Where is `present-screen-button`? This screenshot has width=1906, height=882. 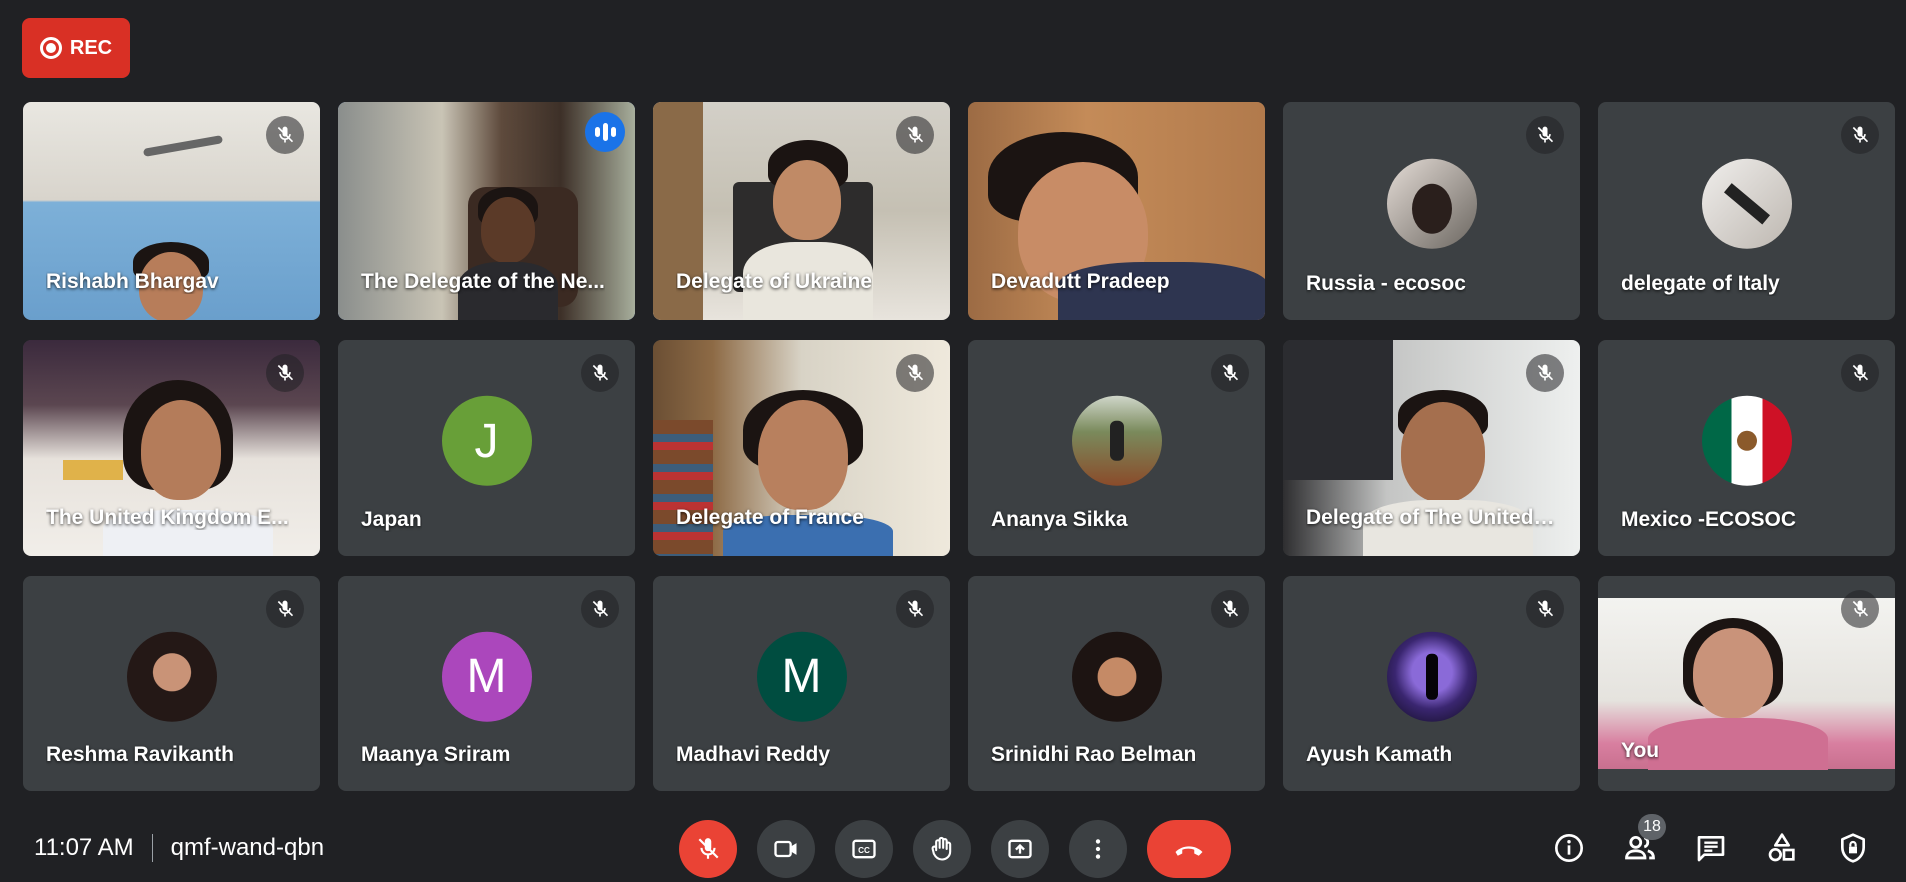
present-screen-button is located at coordinates (1020, 849).